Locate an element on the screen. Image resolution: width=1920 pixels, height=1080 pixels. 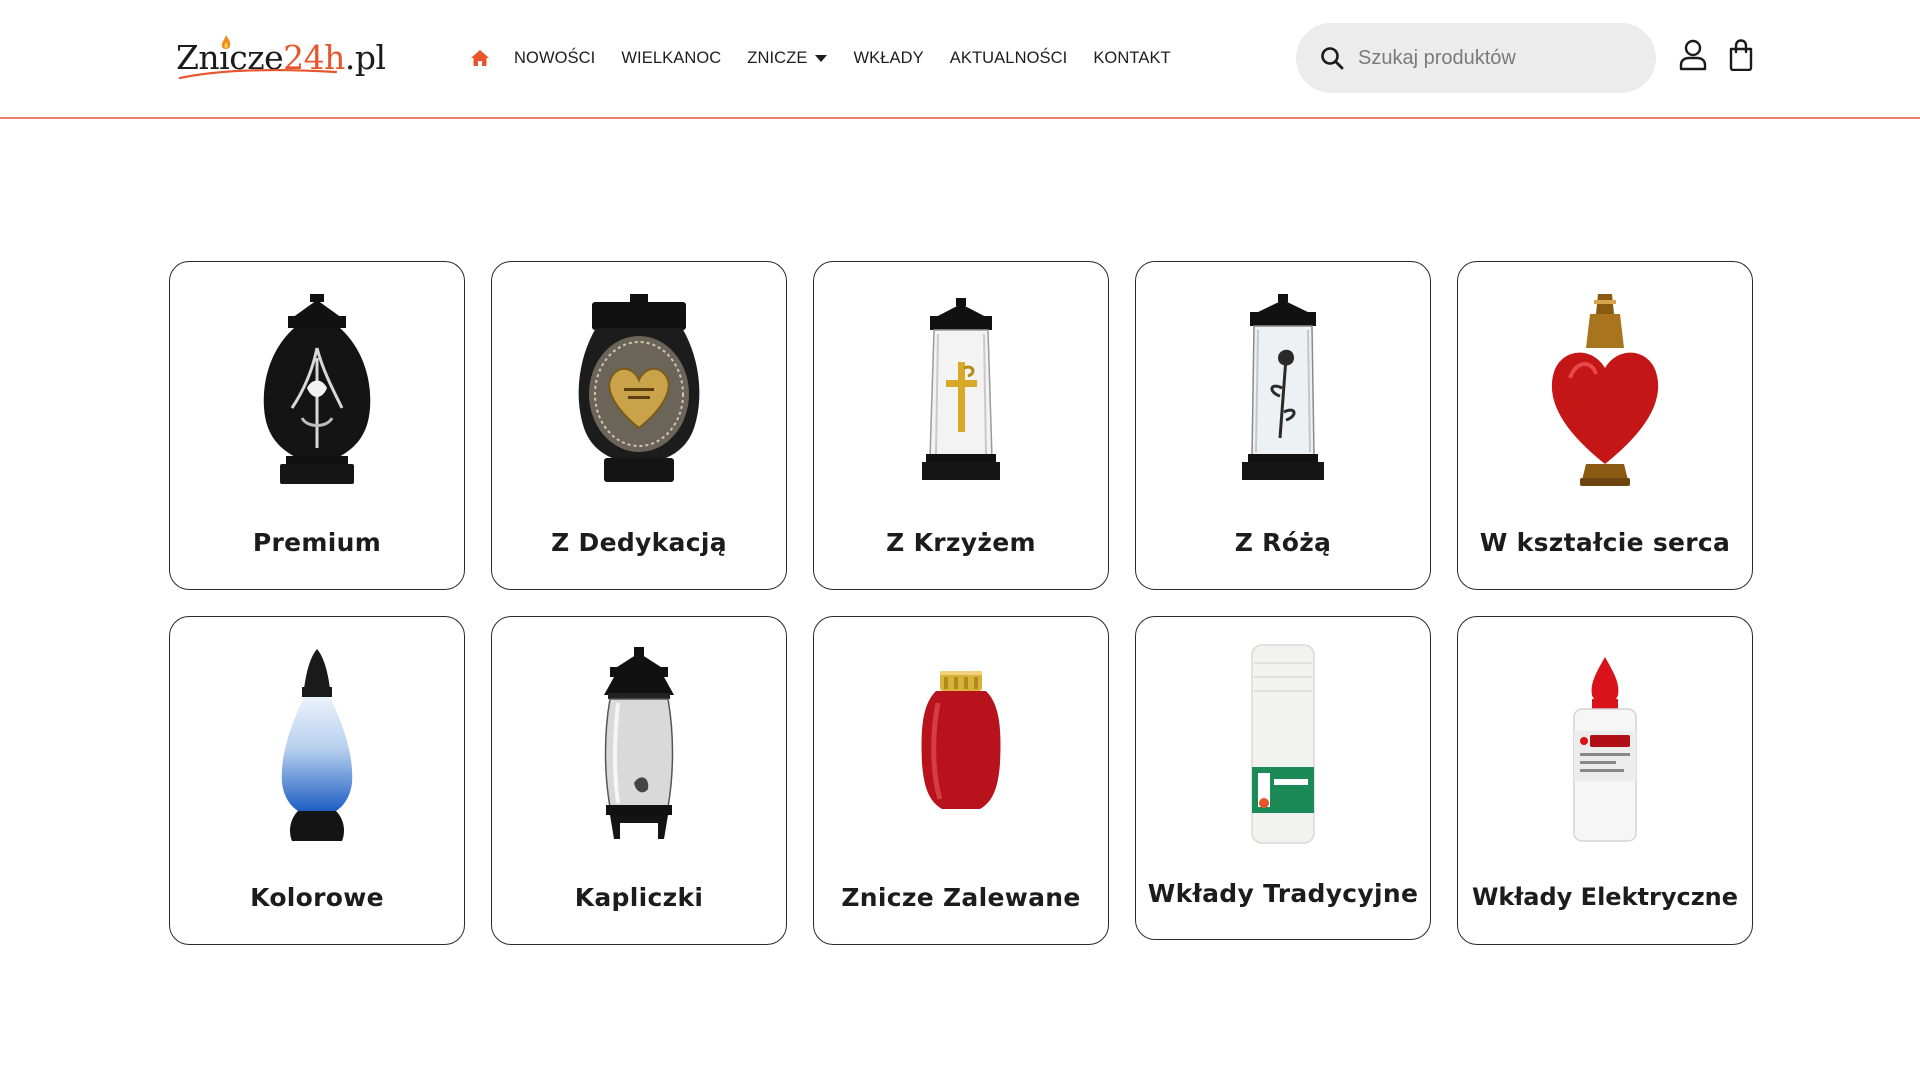
search-bar is located at coordinates (1476, 58).